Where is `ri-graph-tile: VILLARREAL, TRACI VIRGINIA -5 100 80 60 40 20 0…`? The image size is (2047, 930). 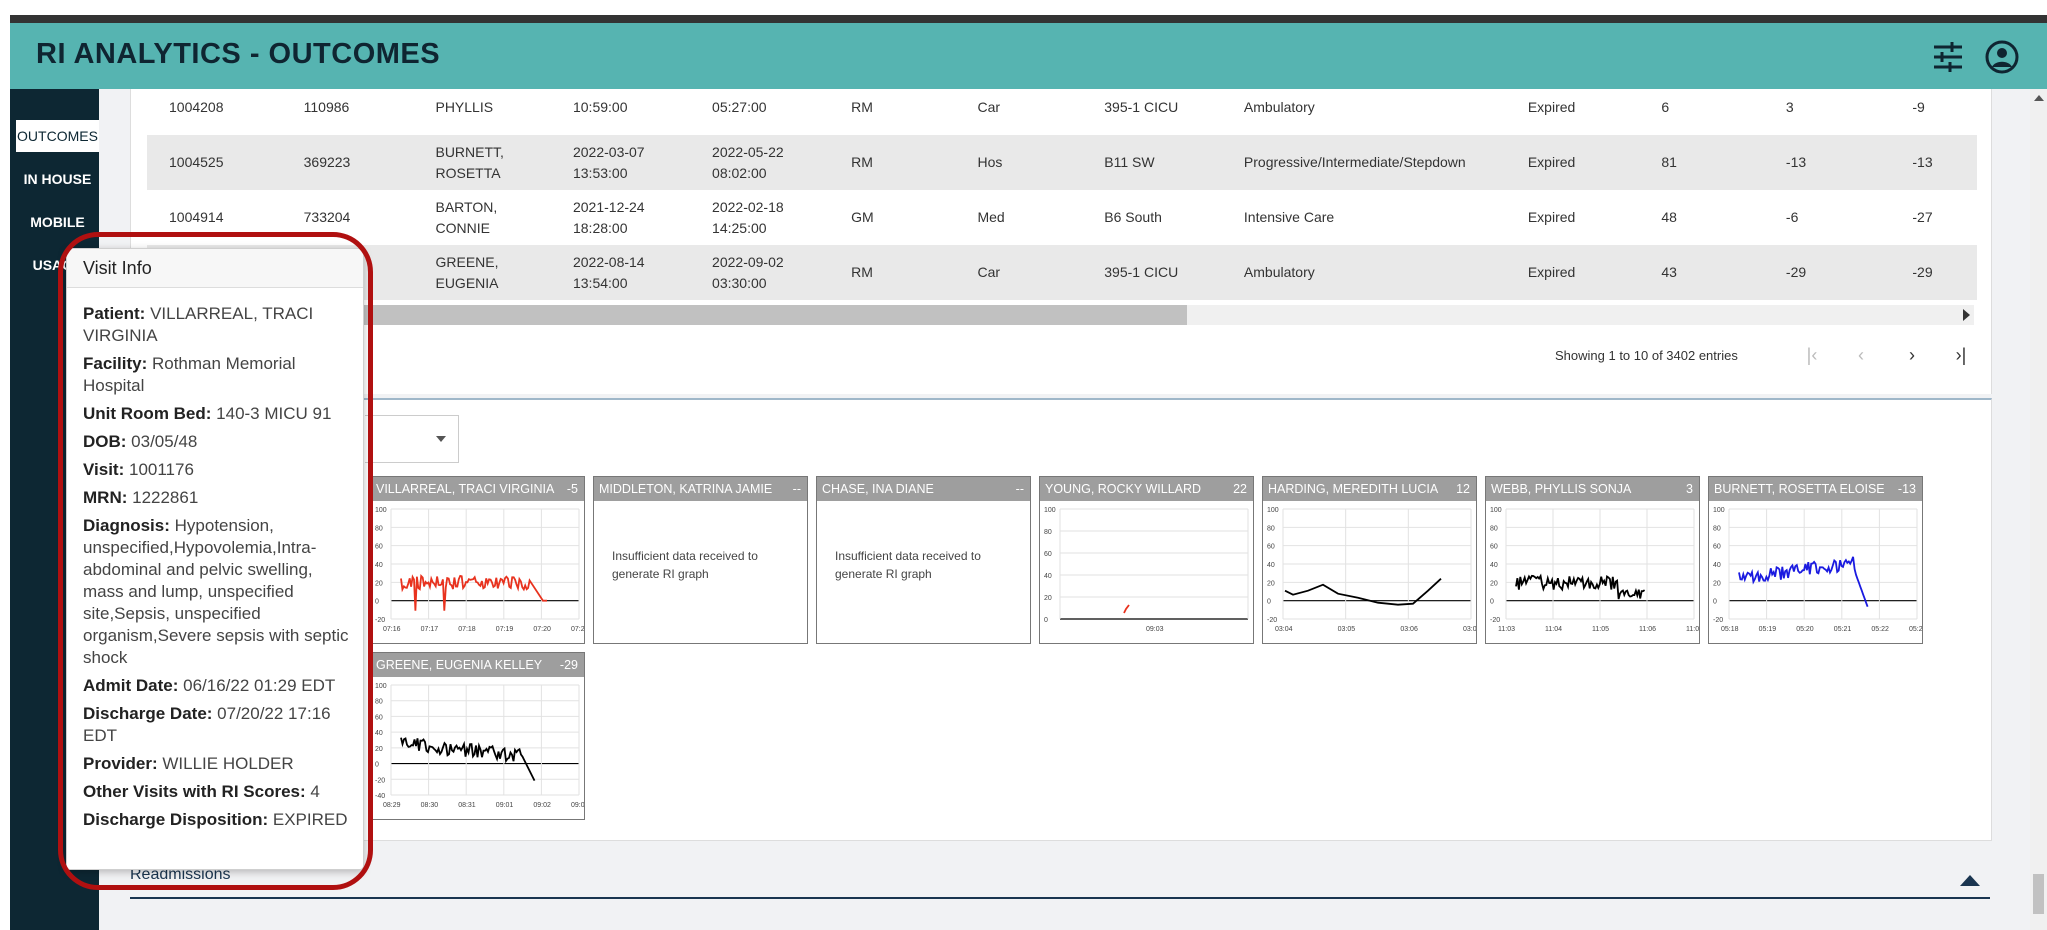 ri-graph-tile: VILLARREAL, TRACI VIRGINIA -5 100 80 60 40 20 0… is located at coordinates (477, 560).